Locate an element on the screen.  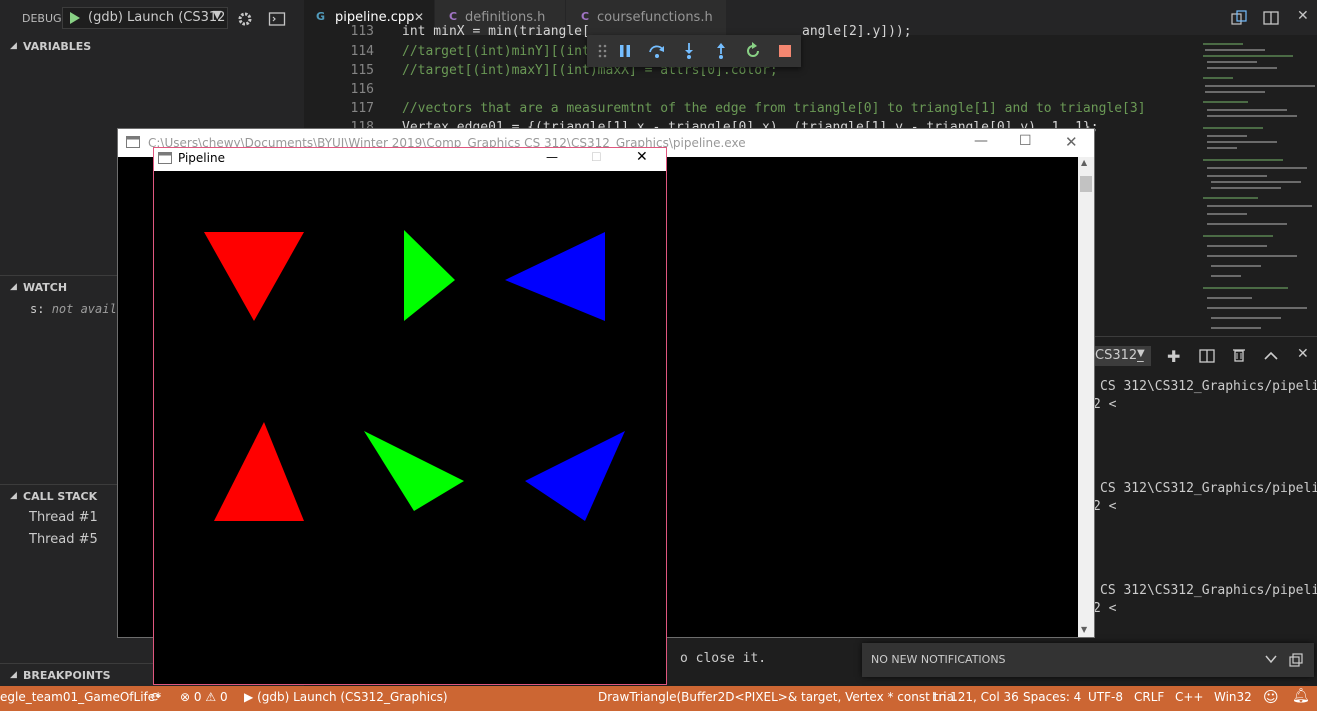
open-changes-icon is located at coordinates (1239, 18).